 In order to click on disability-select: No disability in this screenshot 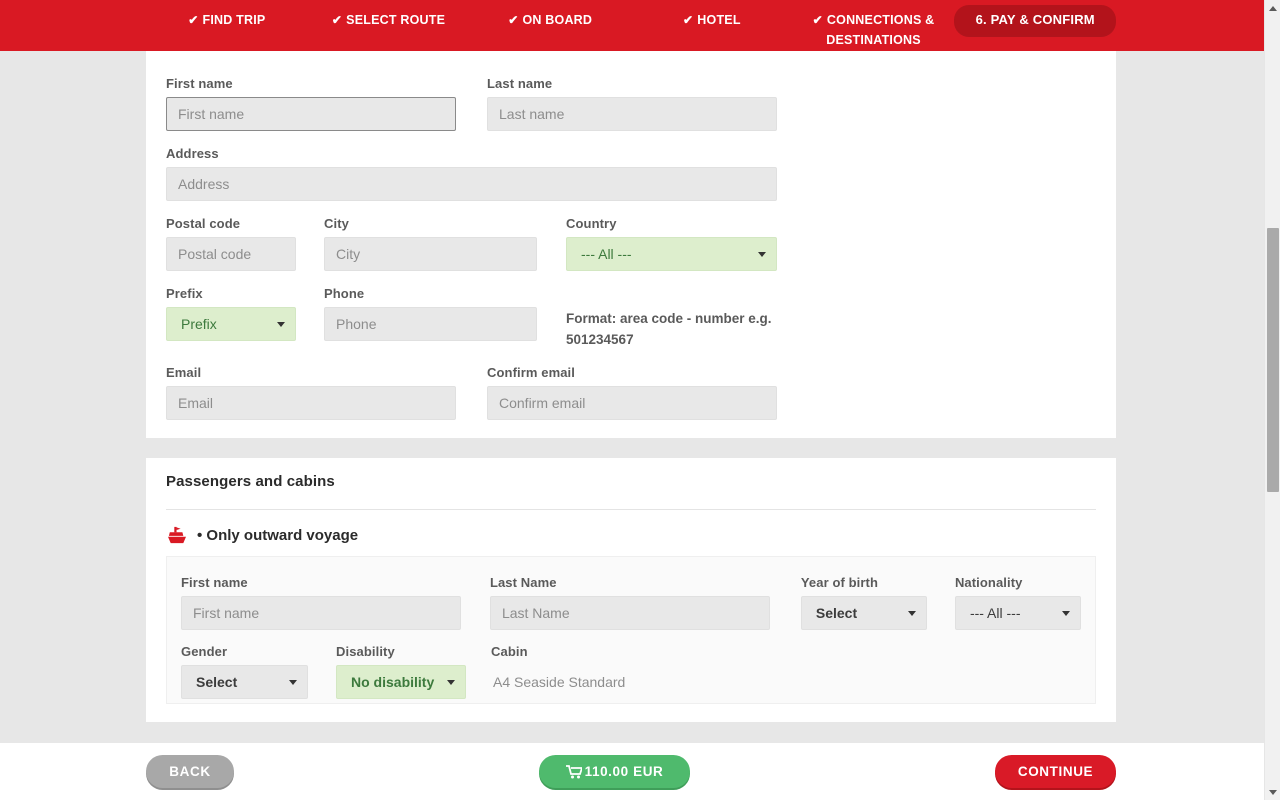, I will do `click(401, 682)`.